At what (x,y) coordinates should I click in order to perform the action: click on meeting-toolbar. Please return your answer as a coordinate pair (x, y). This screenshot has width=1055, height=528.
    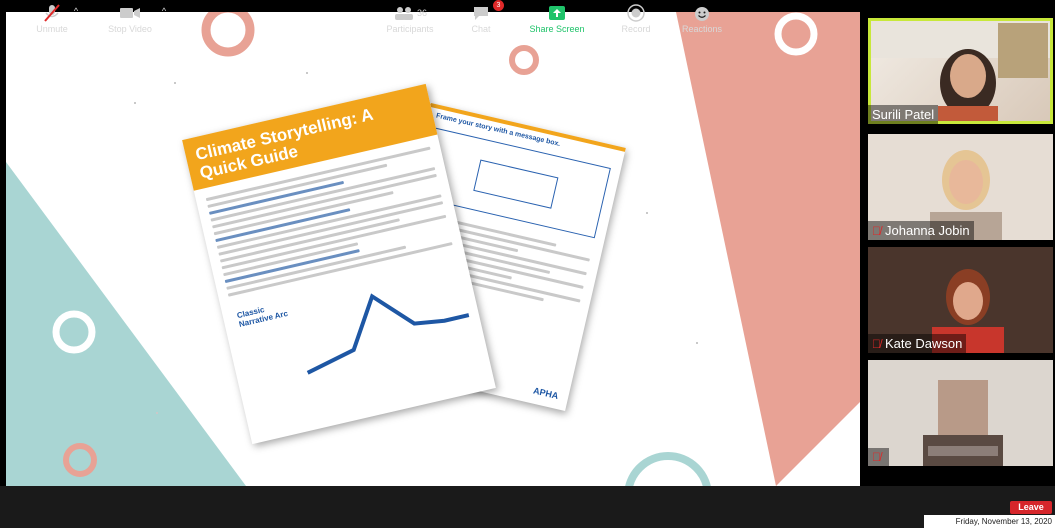
    Looking at the image, I should click on (527, 507).